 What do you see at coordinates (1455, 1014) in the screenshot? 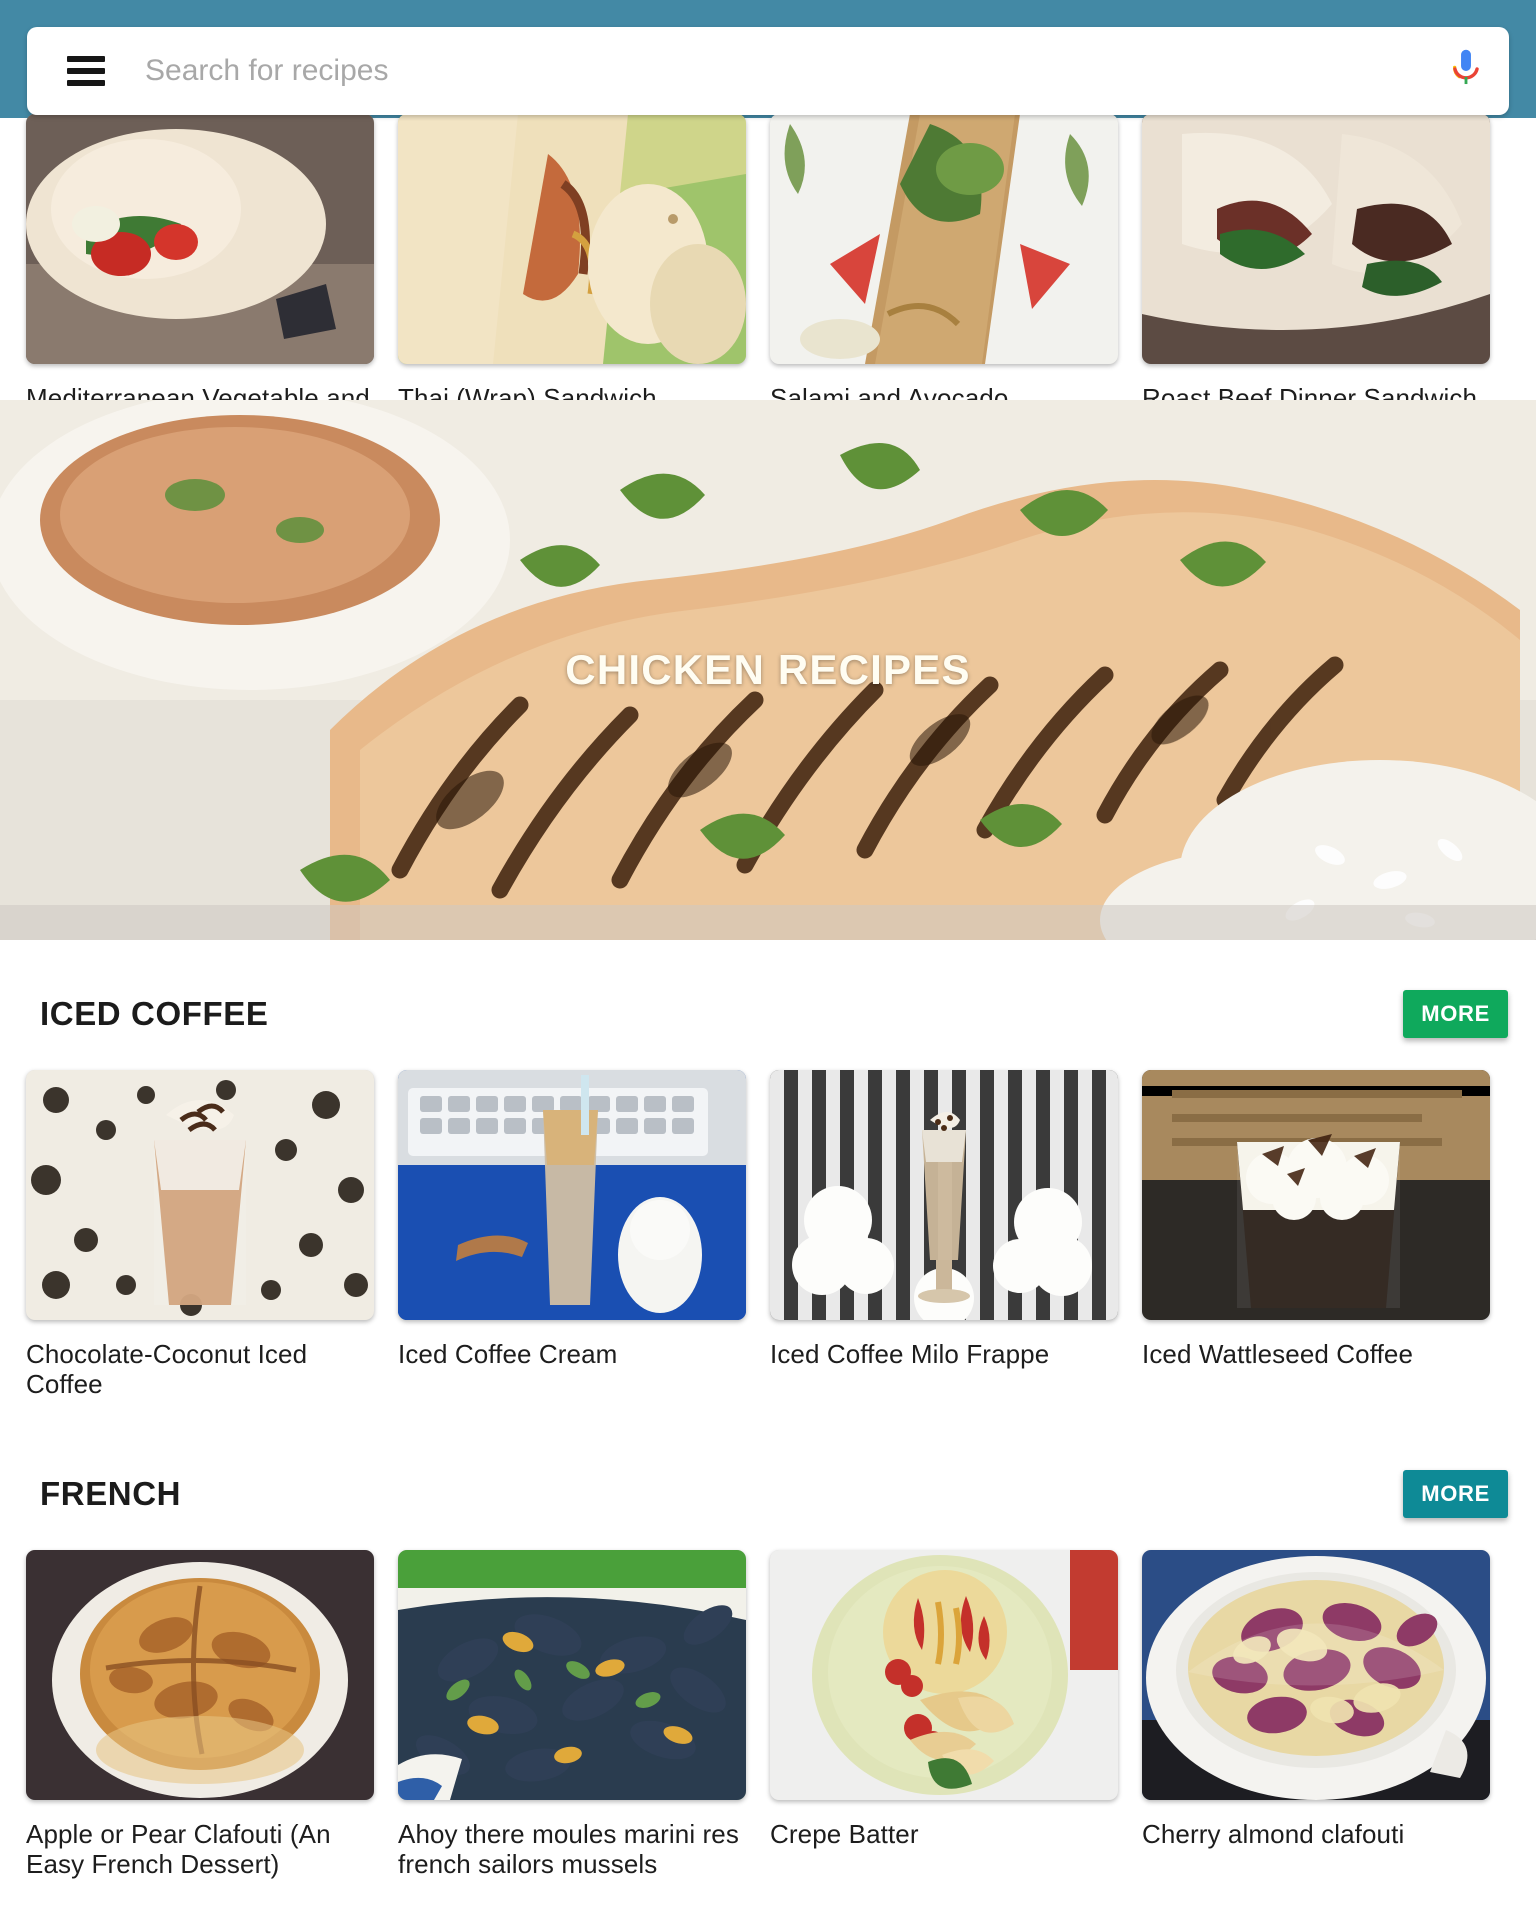
I see `more-button-iced-coffee: MORE` at bounding box center [1455, 1014].